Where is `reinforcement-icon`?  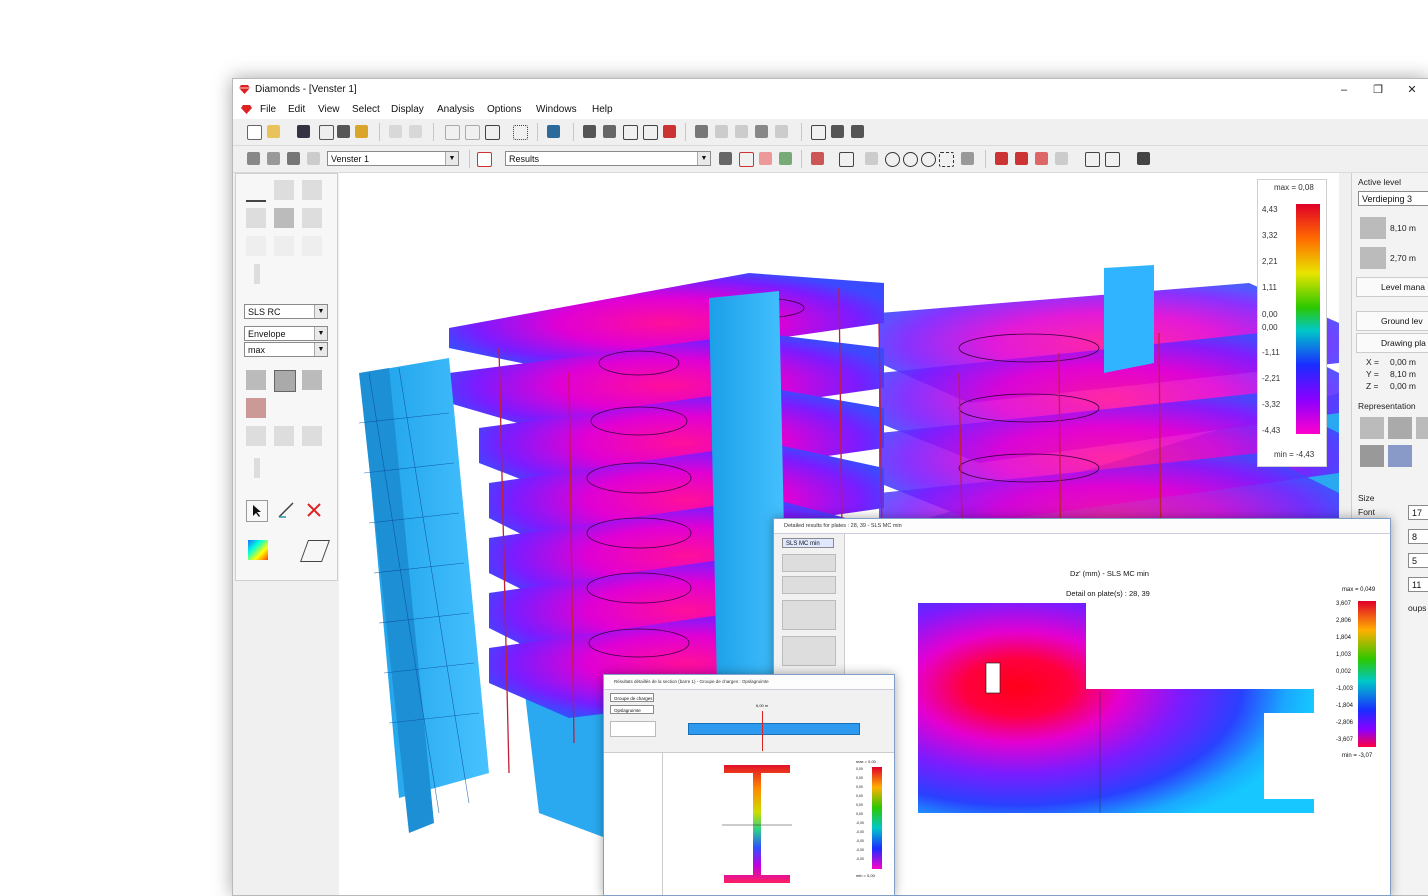 reinforcement-icon is located at coordinates (256, 408).